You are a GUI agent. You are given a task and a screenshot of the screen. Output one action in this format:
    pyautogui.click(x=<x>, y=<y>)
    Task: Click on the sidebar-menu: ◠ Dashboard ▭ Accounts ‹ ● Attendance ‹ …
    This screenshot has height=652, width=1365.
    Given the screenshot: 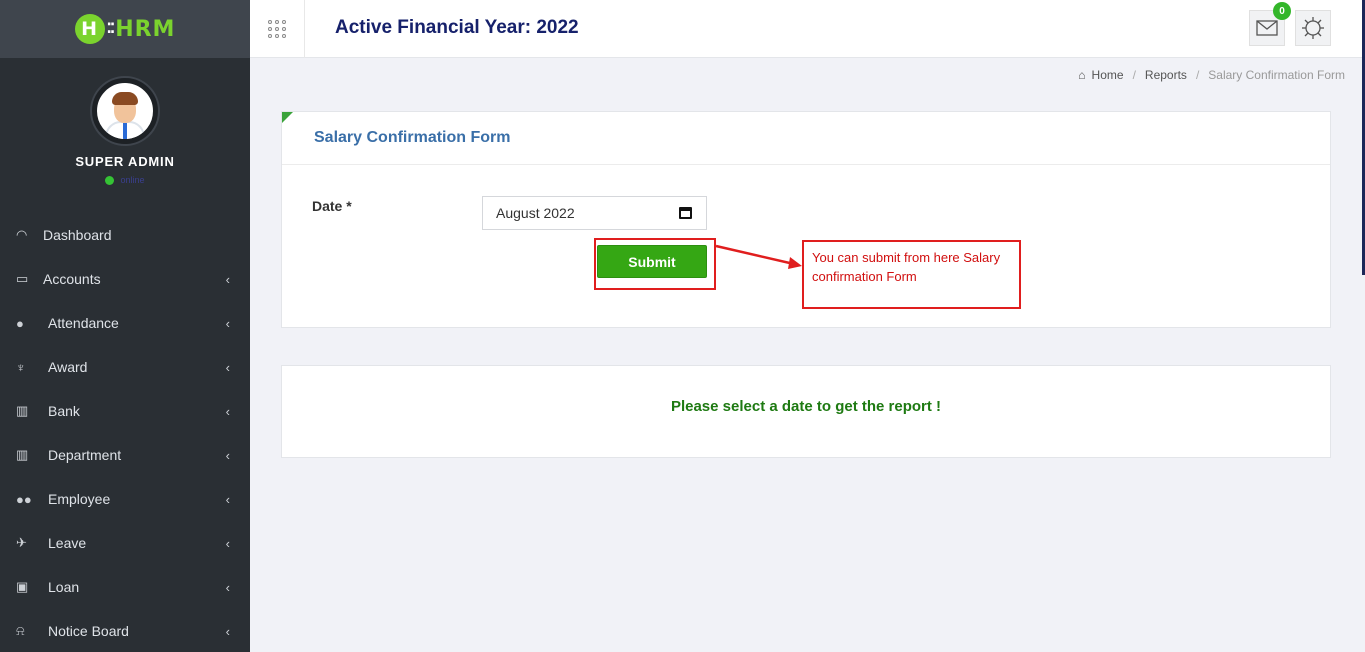 What is the action you would take?
    pyautogui.click(x=125, y=432)
    